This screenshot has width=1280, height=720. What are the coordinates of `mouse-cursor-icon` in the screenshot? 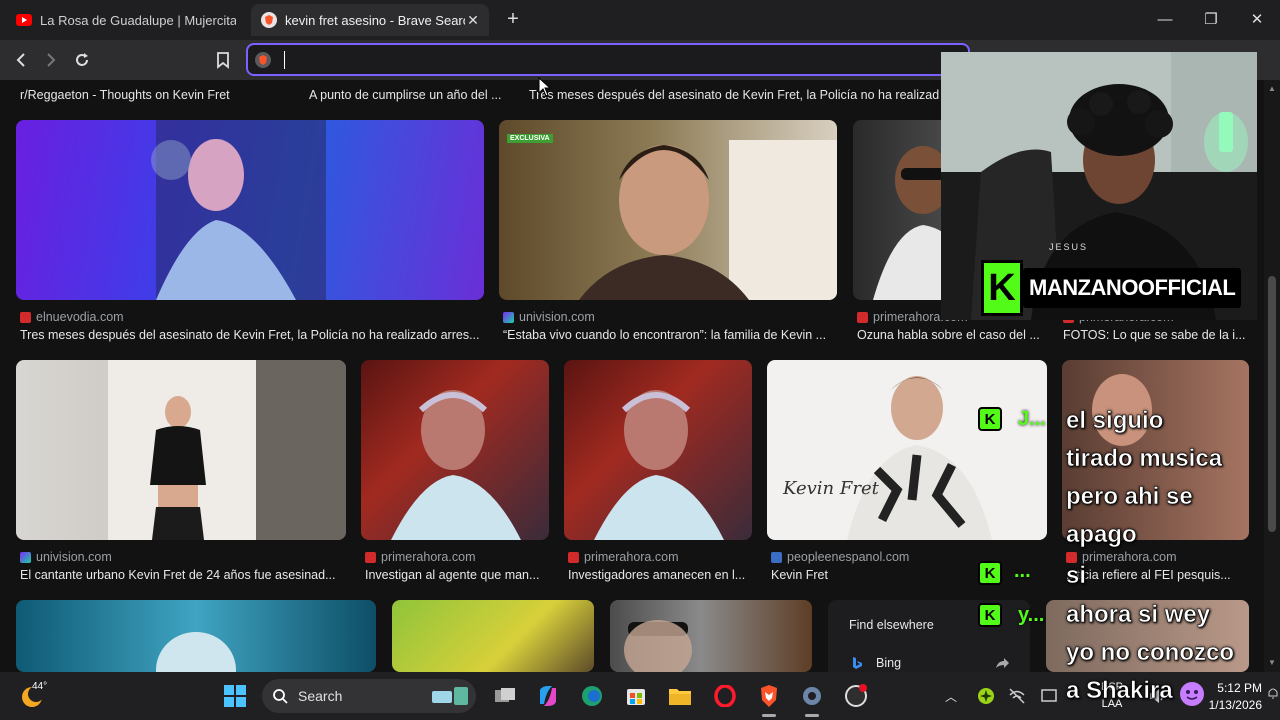 It's located at (545, 87).